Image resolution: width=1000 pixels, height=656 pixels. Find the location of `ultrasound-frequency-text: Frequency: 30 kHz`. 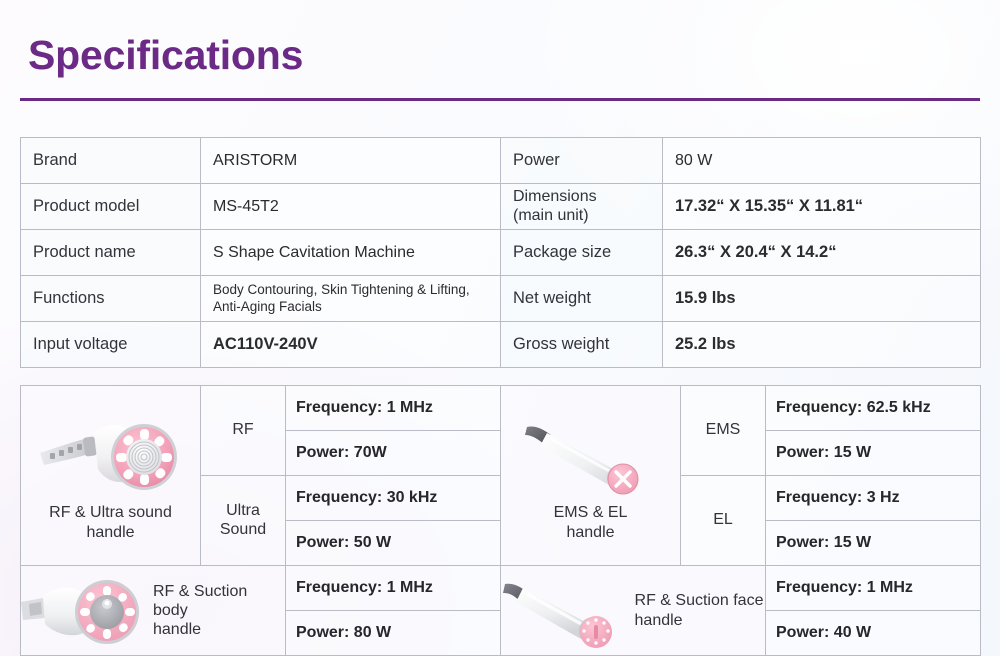

ultrasound-frequency-text: Frequency: 30 kHz is located at coordinates (367, 497).